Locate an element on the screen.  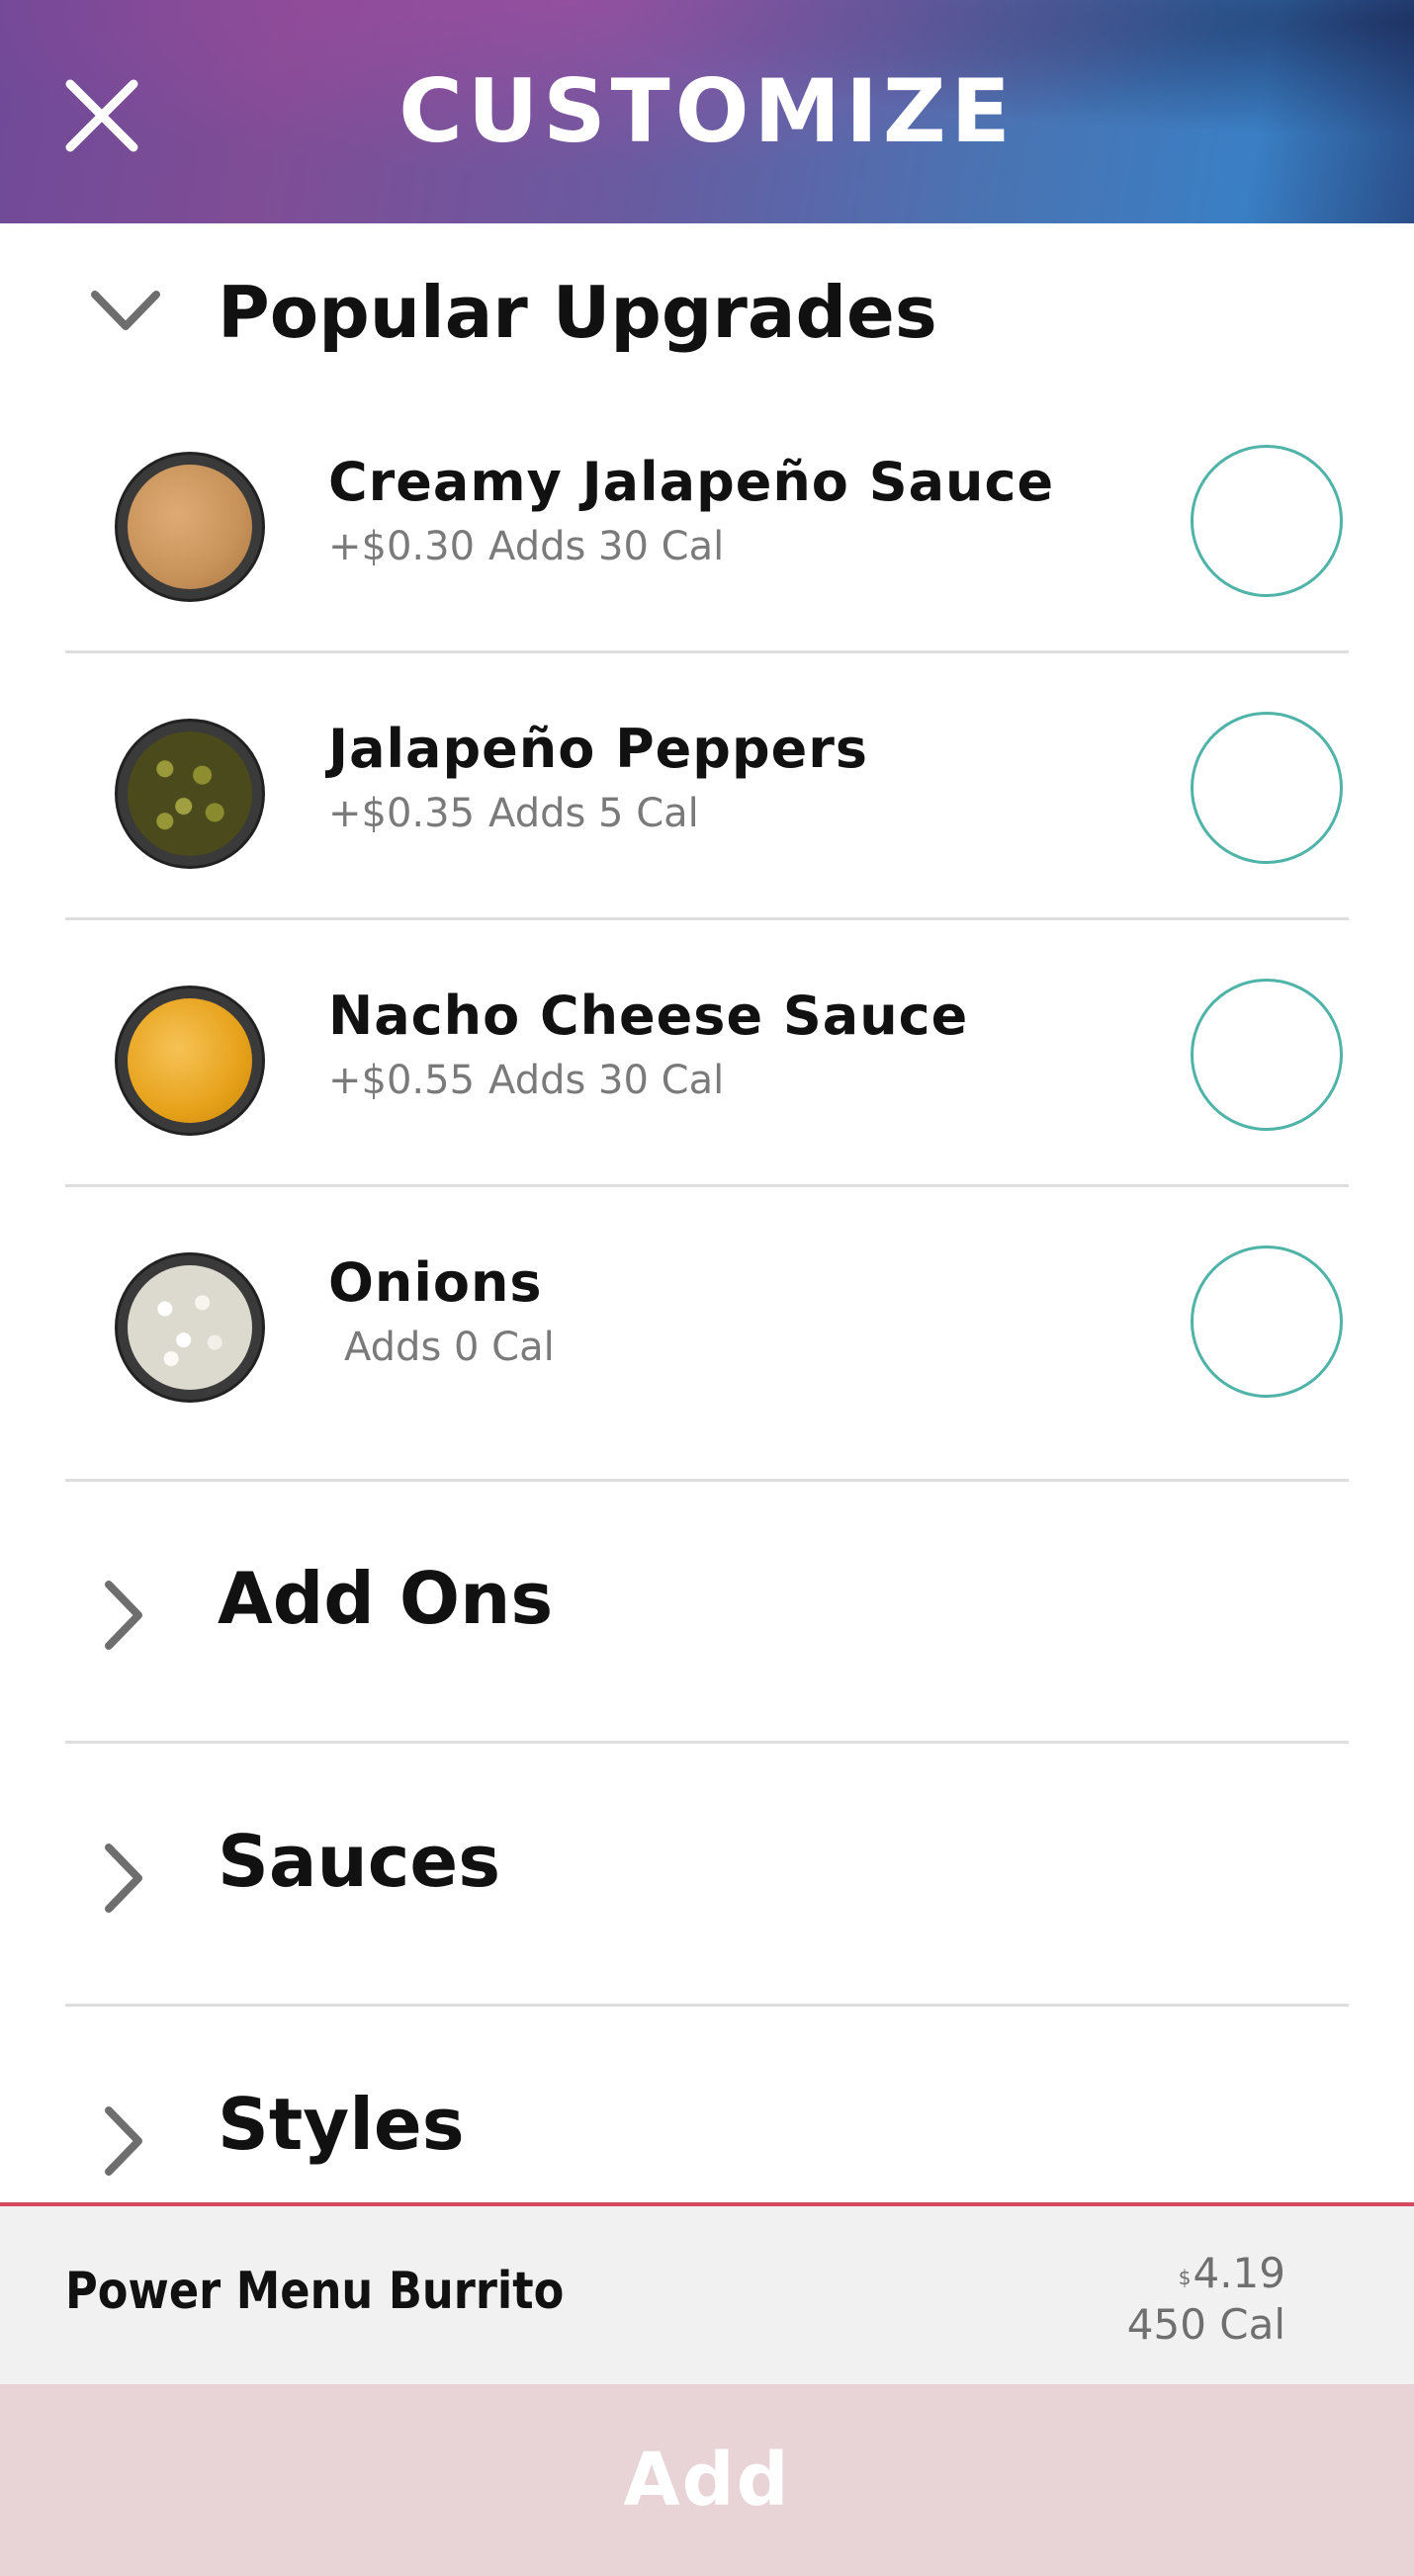
currency-symbol: $ is located at coordinates (1185, 2277).